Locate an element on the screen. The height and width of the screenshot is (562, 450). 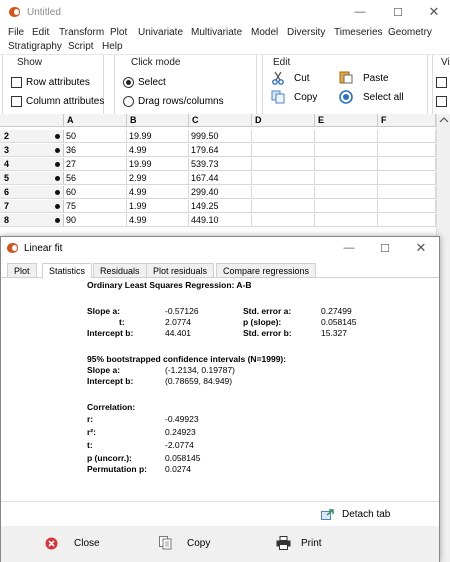
copy-button: Copy is located at coordinates (305, 97).